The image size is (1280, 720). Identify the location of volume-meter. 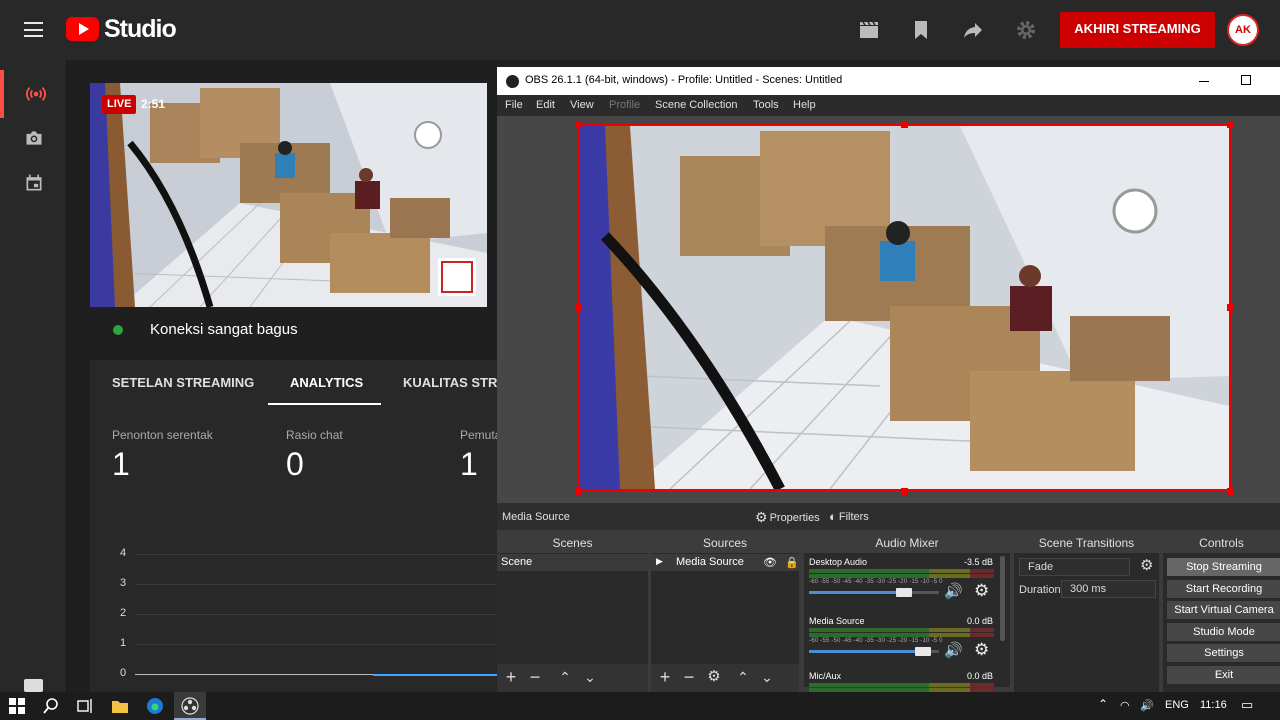
(901, 571).